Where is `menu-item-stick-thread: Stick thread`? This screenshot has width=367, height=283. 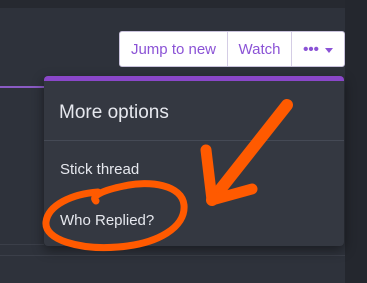
menu-item-stick-thread: Stick thread is located at coordinates (99, 169).